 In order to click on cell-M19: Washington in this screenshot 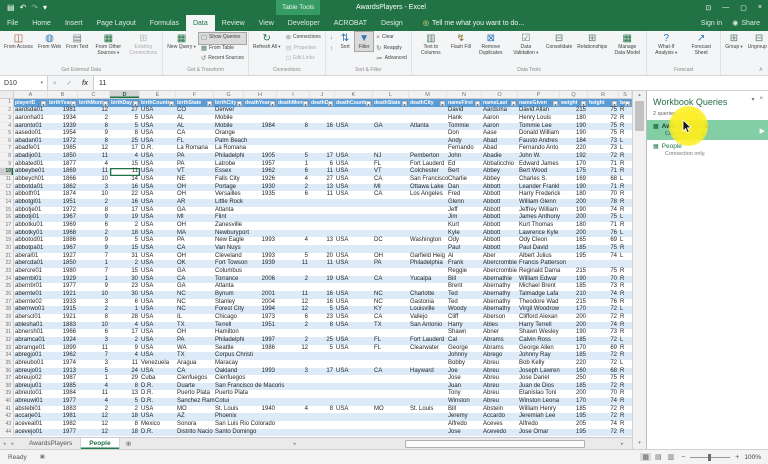, I will do `click(428, 241)`.